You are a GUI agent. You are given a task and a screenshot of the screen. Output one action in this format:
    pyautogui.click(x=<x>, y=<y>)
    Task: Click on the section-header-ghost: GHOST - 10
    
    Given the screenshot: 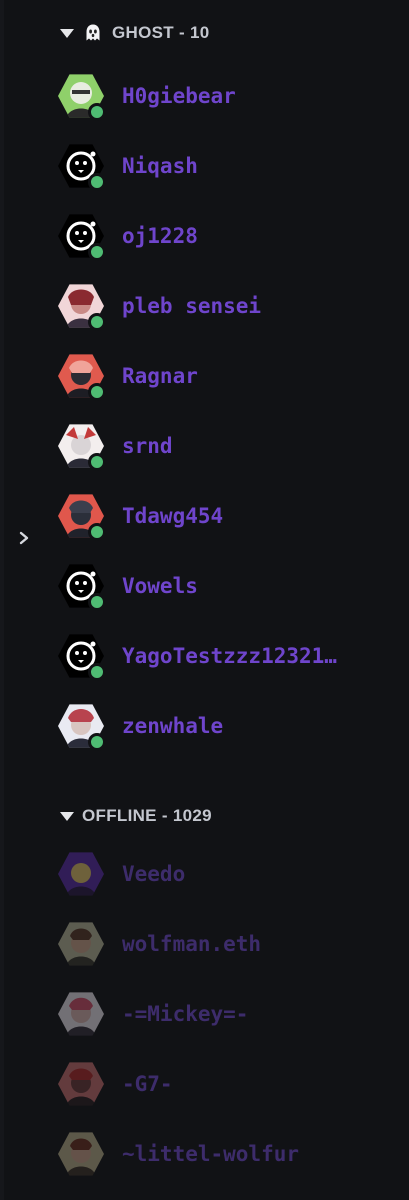 What is the action you would take?
    pyautogui.click(x=134, y=33)
    